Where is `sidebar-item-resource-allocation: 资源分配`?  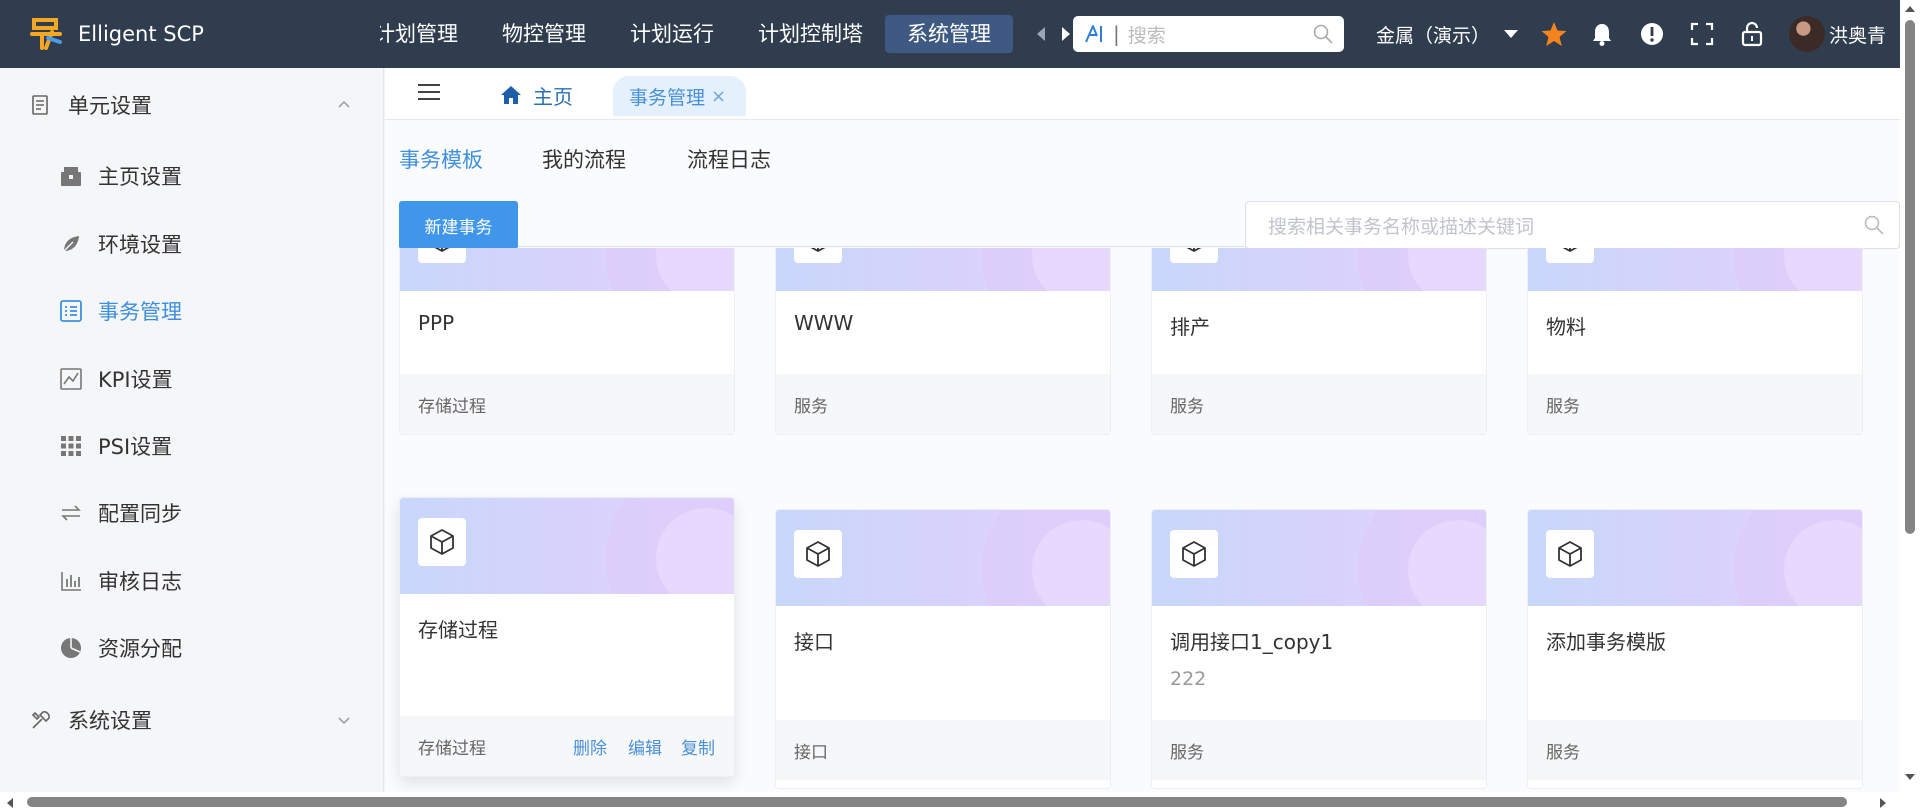 sidebar-item-resource-allocation: 资源分配 is located at coordinates (192, 648).